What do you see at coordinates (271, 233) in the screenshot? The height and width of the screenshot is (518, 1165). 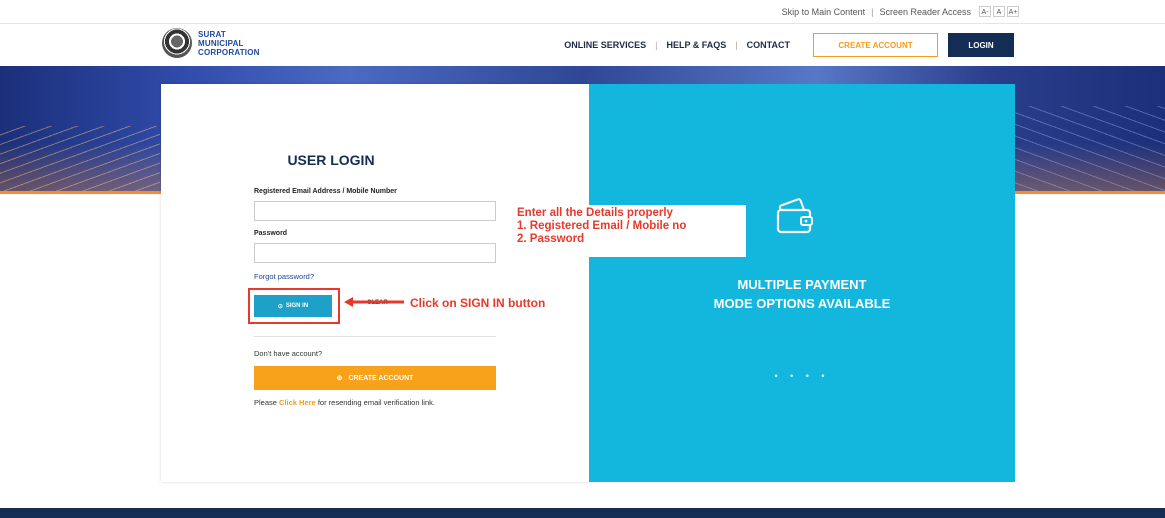 I see `password-label: Password` at bounding box center [271, 233].